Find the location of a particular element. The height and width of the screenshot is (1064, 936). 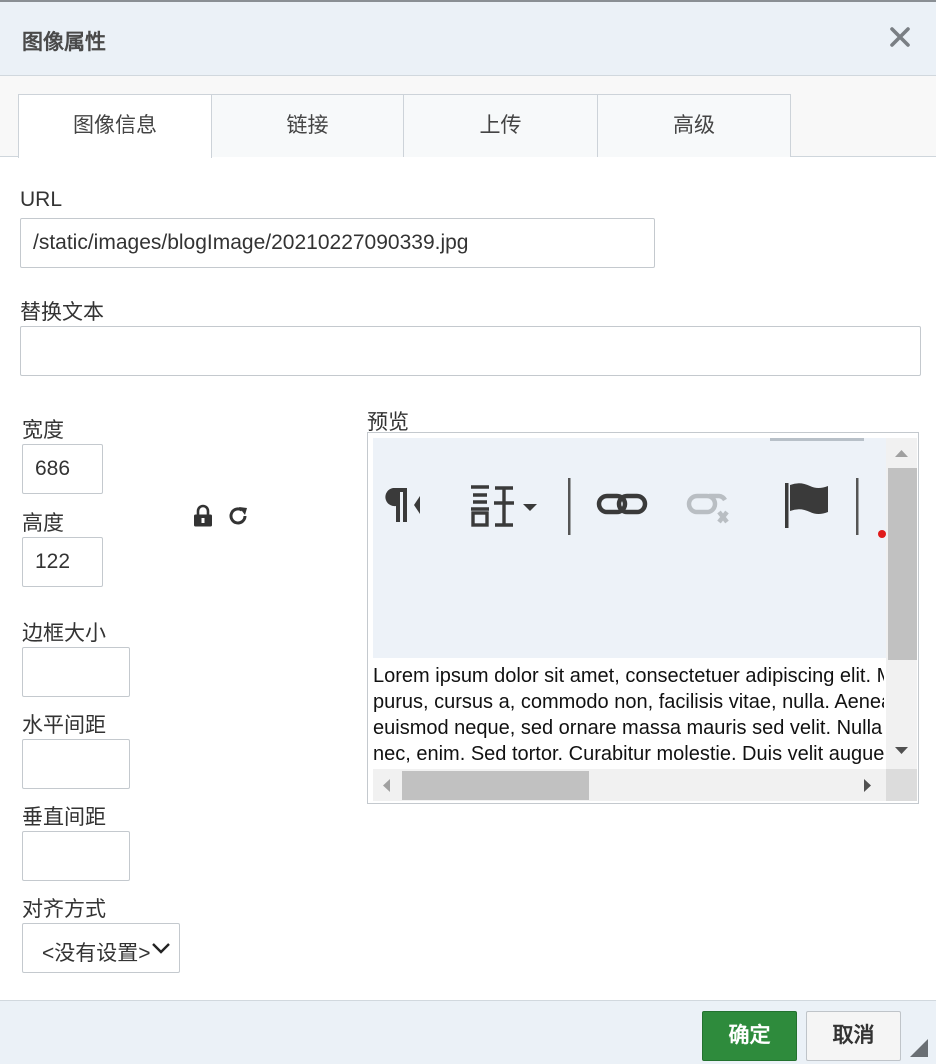

border-input is located at coordinates (76, 672).